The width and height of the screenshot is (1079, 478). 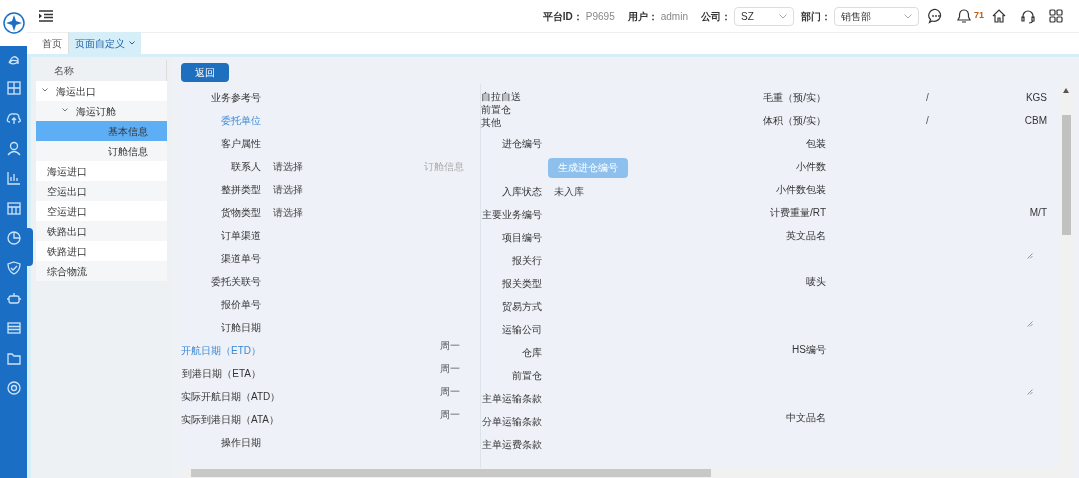 What do you see at coordinates (522, 283) in the screenshot?
I see `field-label: 报关类型` at bounding box center [522, 283].